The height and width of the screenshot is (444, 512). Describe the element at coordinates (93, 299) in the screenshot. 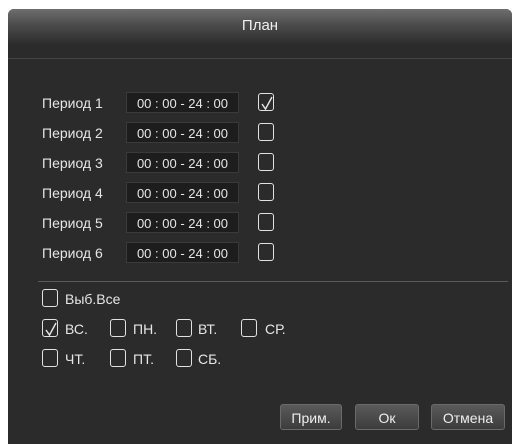

I see `select-all-label: Выб.Все` at that location.